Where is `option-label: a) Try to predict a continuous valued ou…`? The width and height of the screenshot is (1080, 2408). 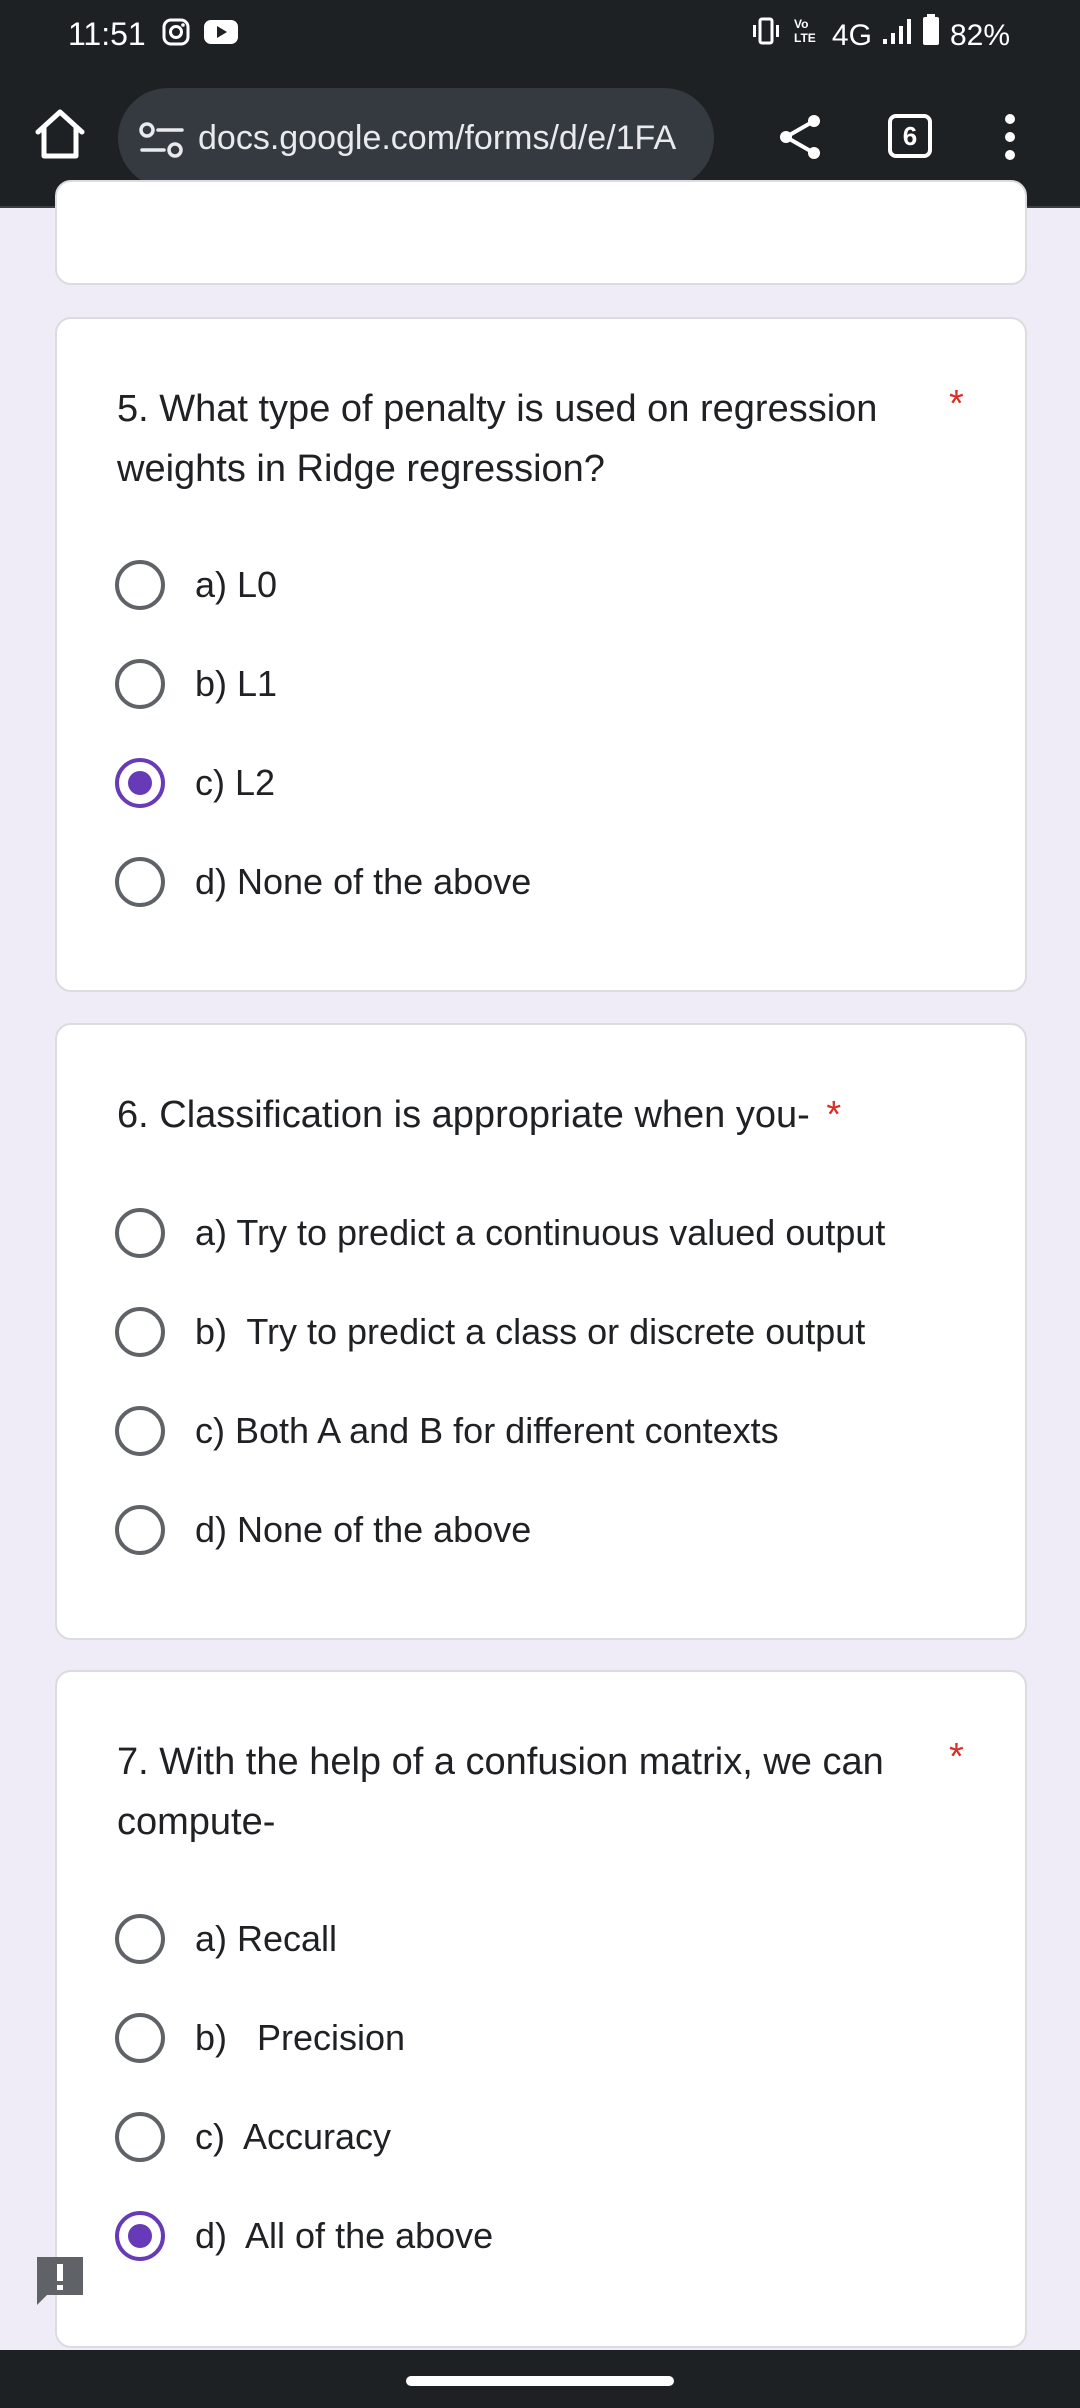 option-label: a) Try to predict a continuous valued ou… is located at coordinates (540, 1232).